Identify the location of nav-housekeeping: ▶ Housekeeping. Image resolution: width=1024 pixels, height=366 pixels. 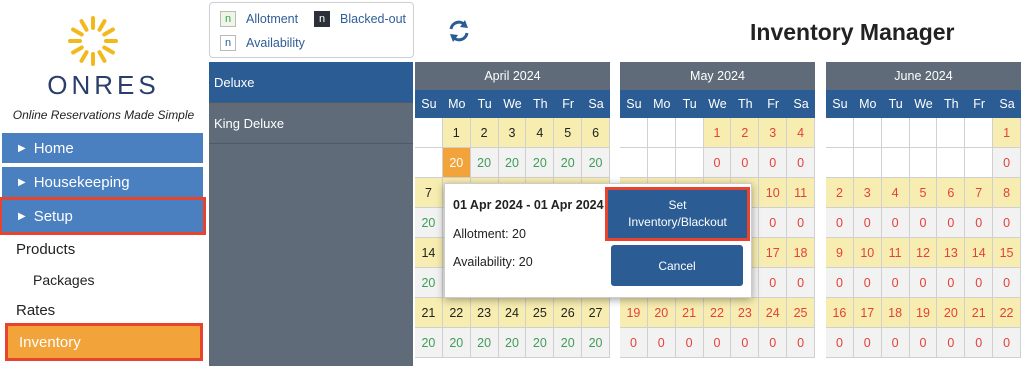
(102, 182).